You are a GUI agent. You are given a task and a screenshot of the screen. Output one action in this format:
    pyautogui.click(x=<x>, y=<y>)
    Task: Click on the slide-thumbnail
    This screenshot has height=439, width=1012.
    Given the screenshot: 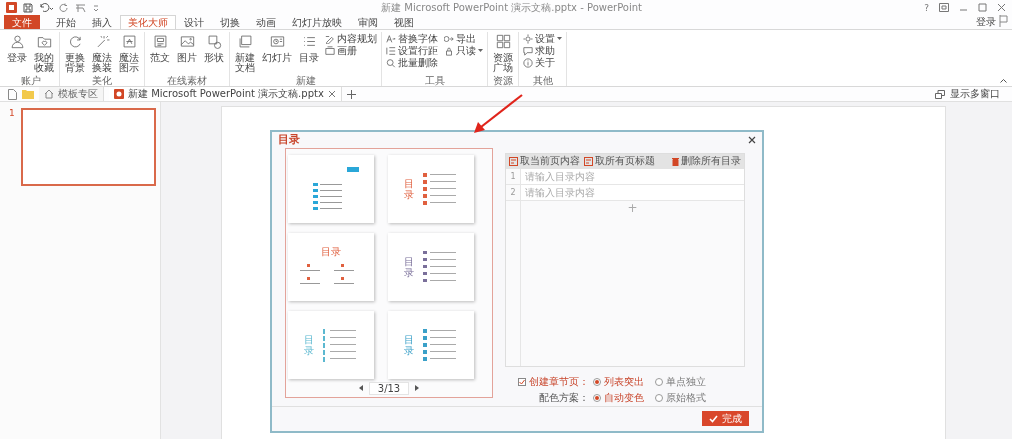 What is the action you would take?
    pyautogui.click(x=88, y=147)
    